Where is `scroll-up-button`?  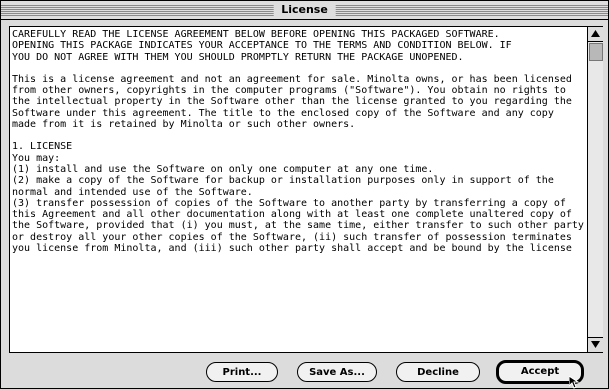
scroll-up-button is located at coordinates (595, 34).